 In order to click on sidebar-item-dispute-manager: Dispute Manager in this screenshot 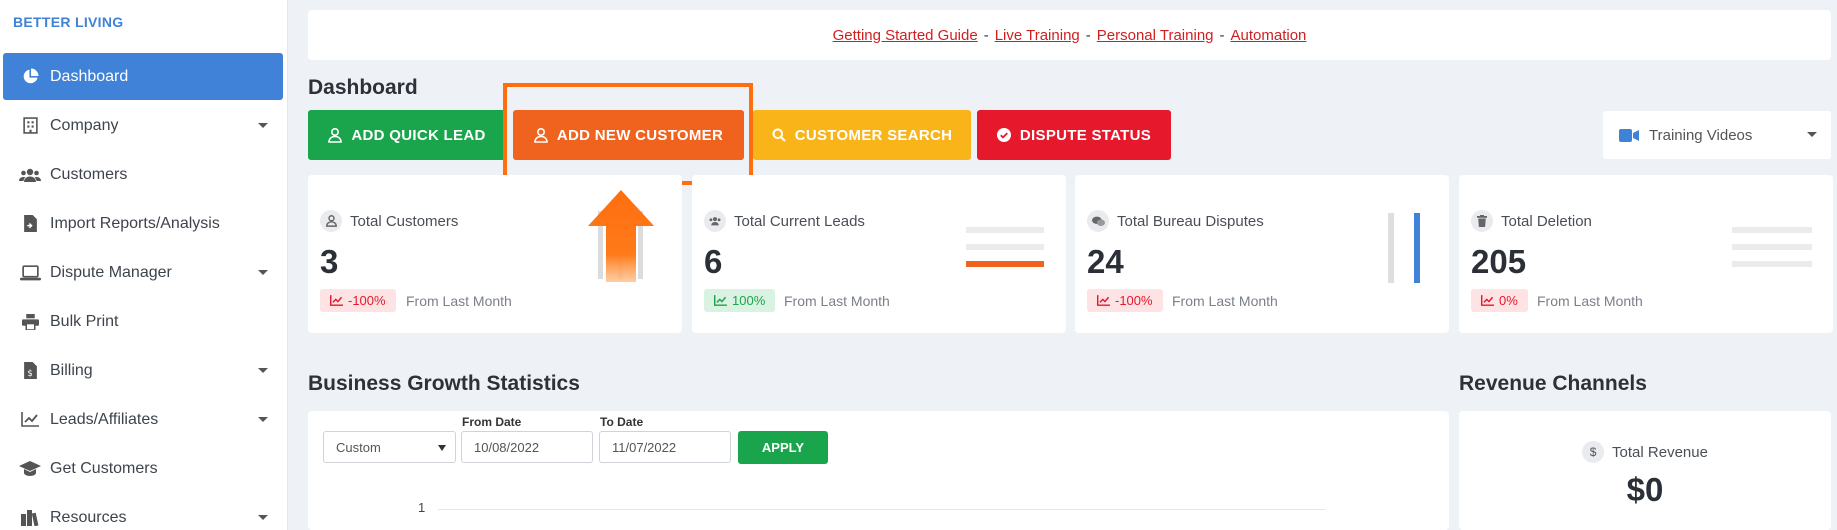, I will do `click(143, 272)`.